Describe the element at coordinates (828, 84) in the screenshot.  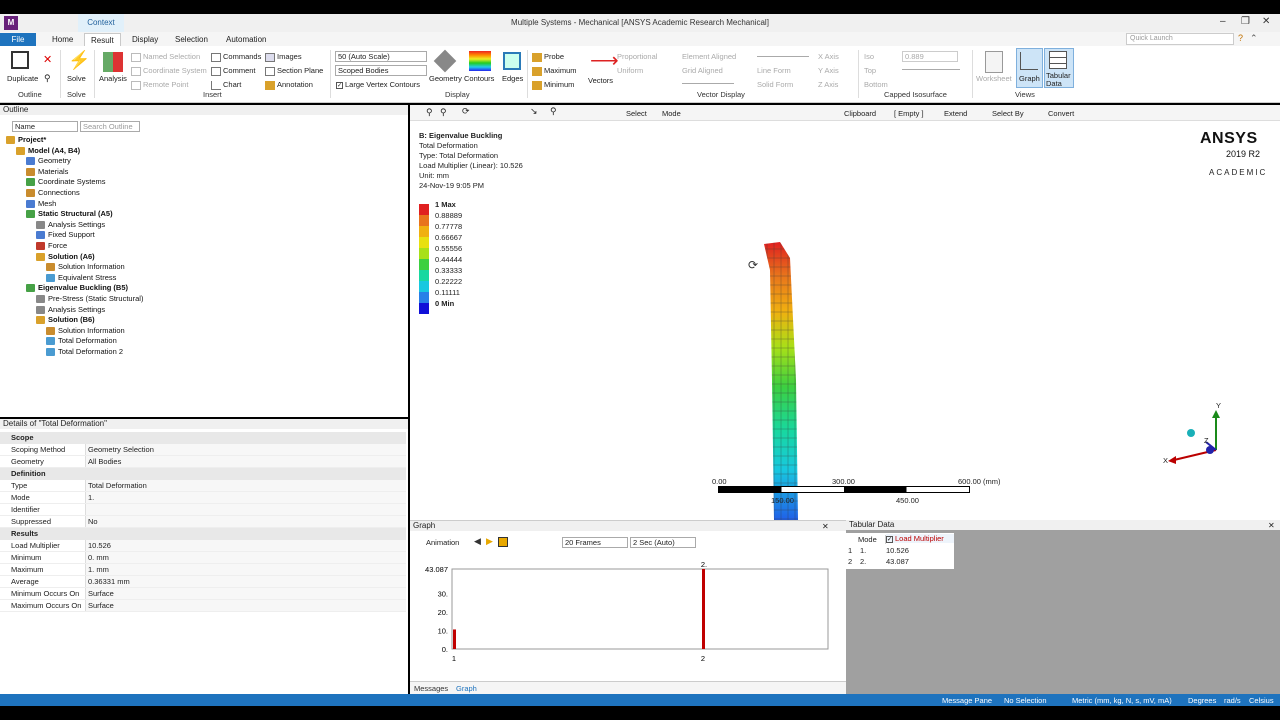
I see `z-axis-button: Z Axis` at that location.